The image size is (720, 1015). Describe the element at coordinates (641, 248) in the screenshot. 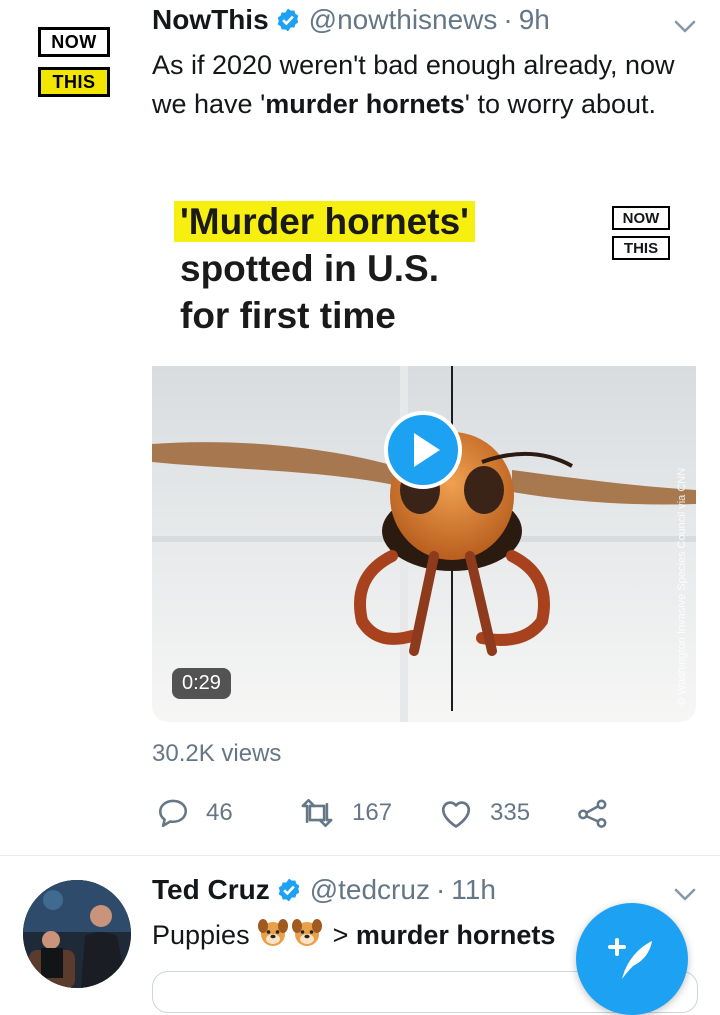

I see `media-logo-this: THIS` at that location.